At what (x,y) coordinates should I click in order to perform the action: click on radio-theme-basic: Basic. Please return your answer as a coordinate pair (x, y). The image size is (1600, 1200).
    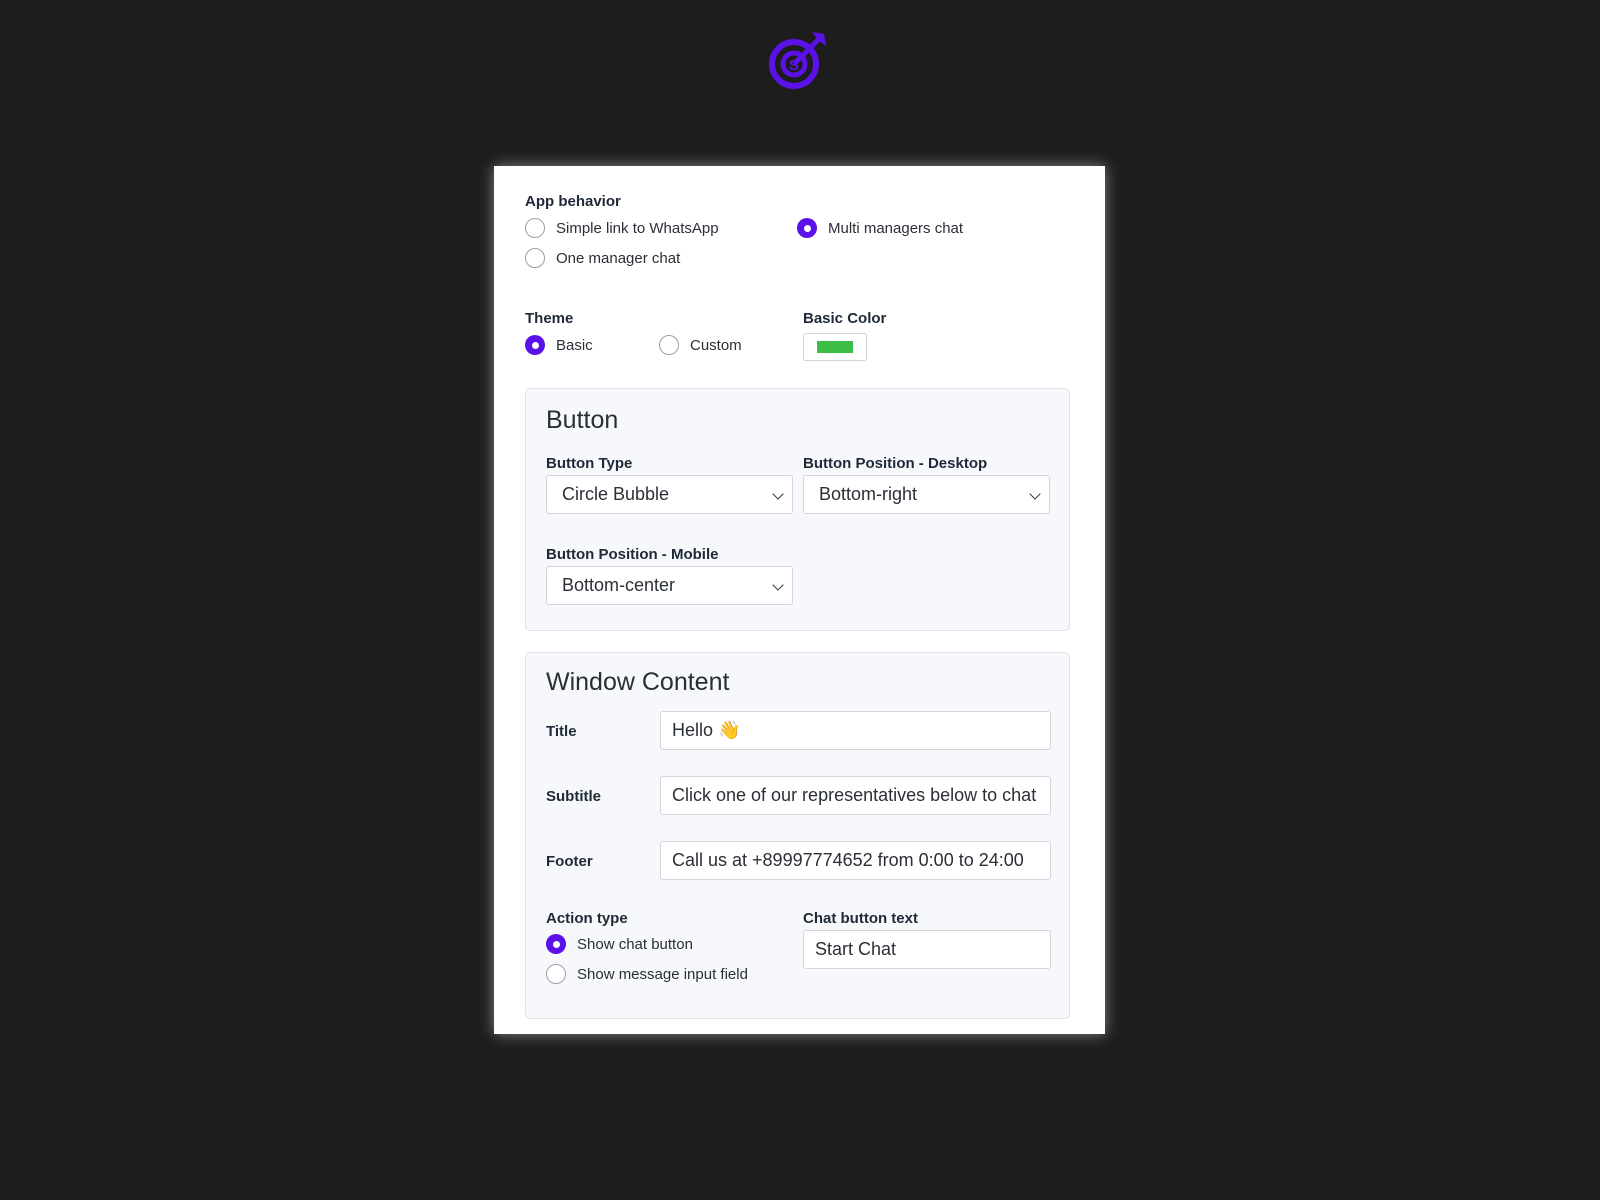
    Looking at the image, I should click on (559, 345).